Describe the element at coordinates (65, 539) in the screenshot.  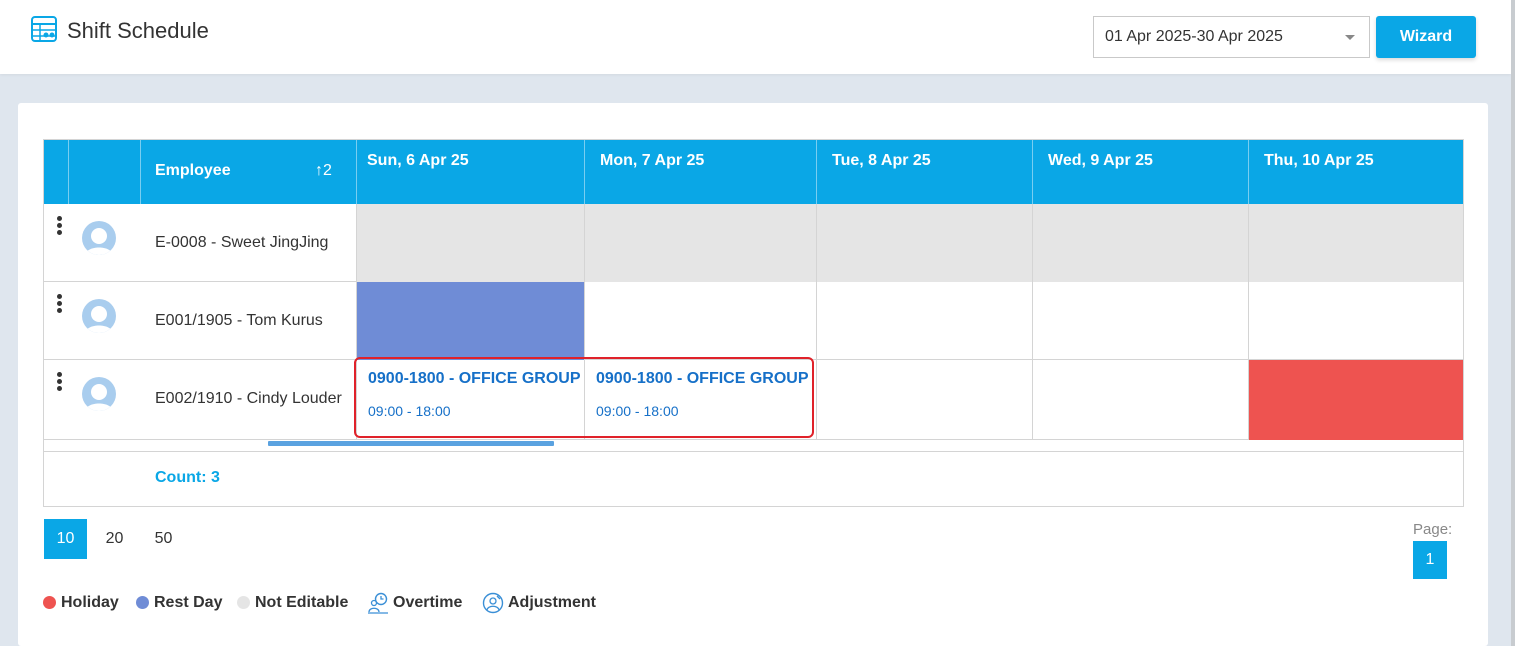
I see `page-size-10: 10` at that location.